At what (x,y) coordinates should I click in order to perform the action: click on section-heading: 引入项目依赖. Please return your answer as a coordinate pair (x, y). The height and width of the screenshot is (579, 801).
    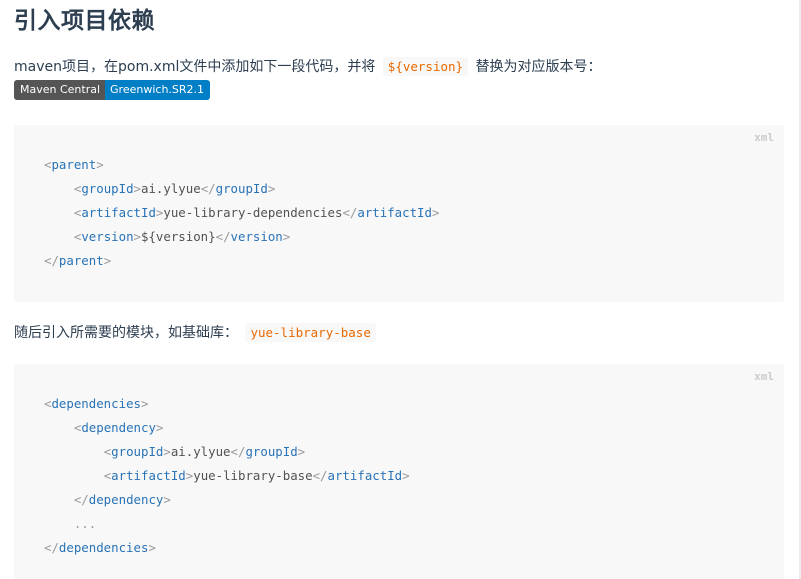
    Looking at the image, I should click on (84, 21).